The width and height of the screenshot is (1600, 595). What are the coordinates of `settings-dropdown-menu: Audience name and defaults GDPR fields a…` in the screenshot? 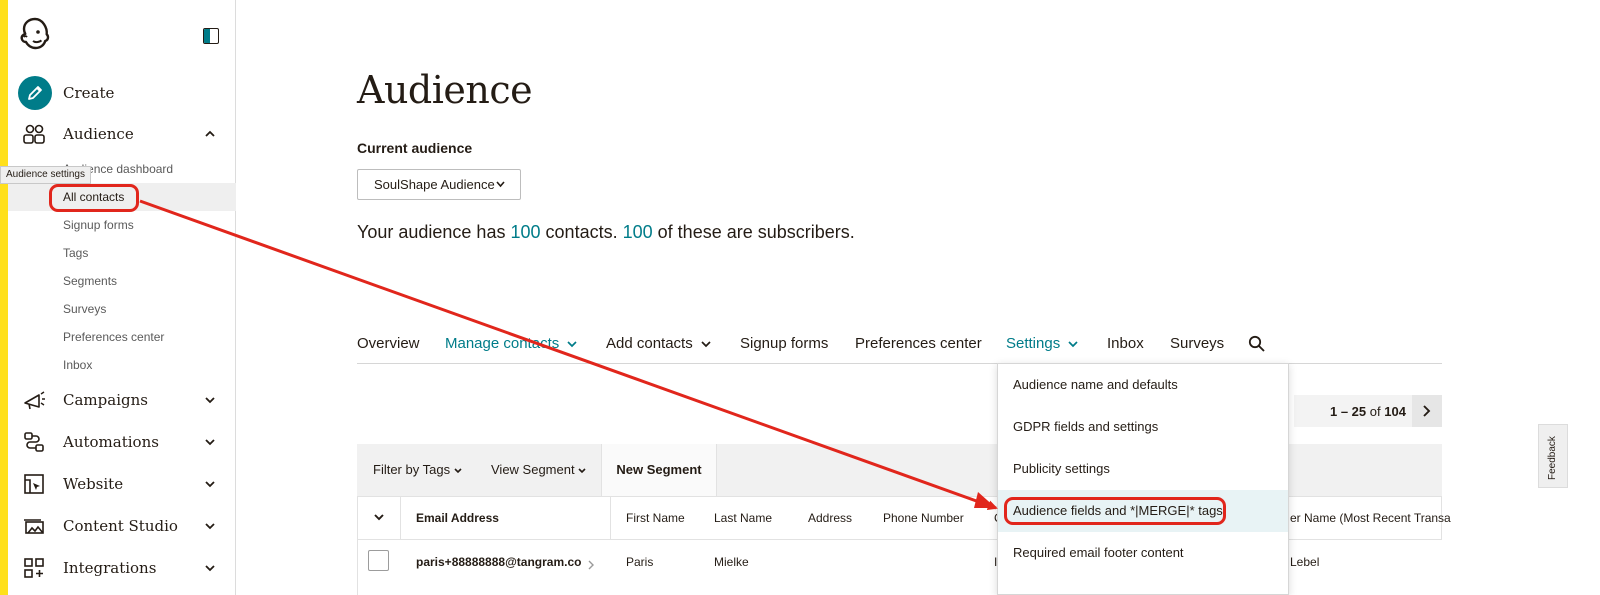 It's located at (1143, 479).